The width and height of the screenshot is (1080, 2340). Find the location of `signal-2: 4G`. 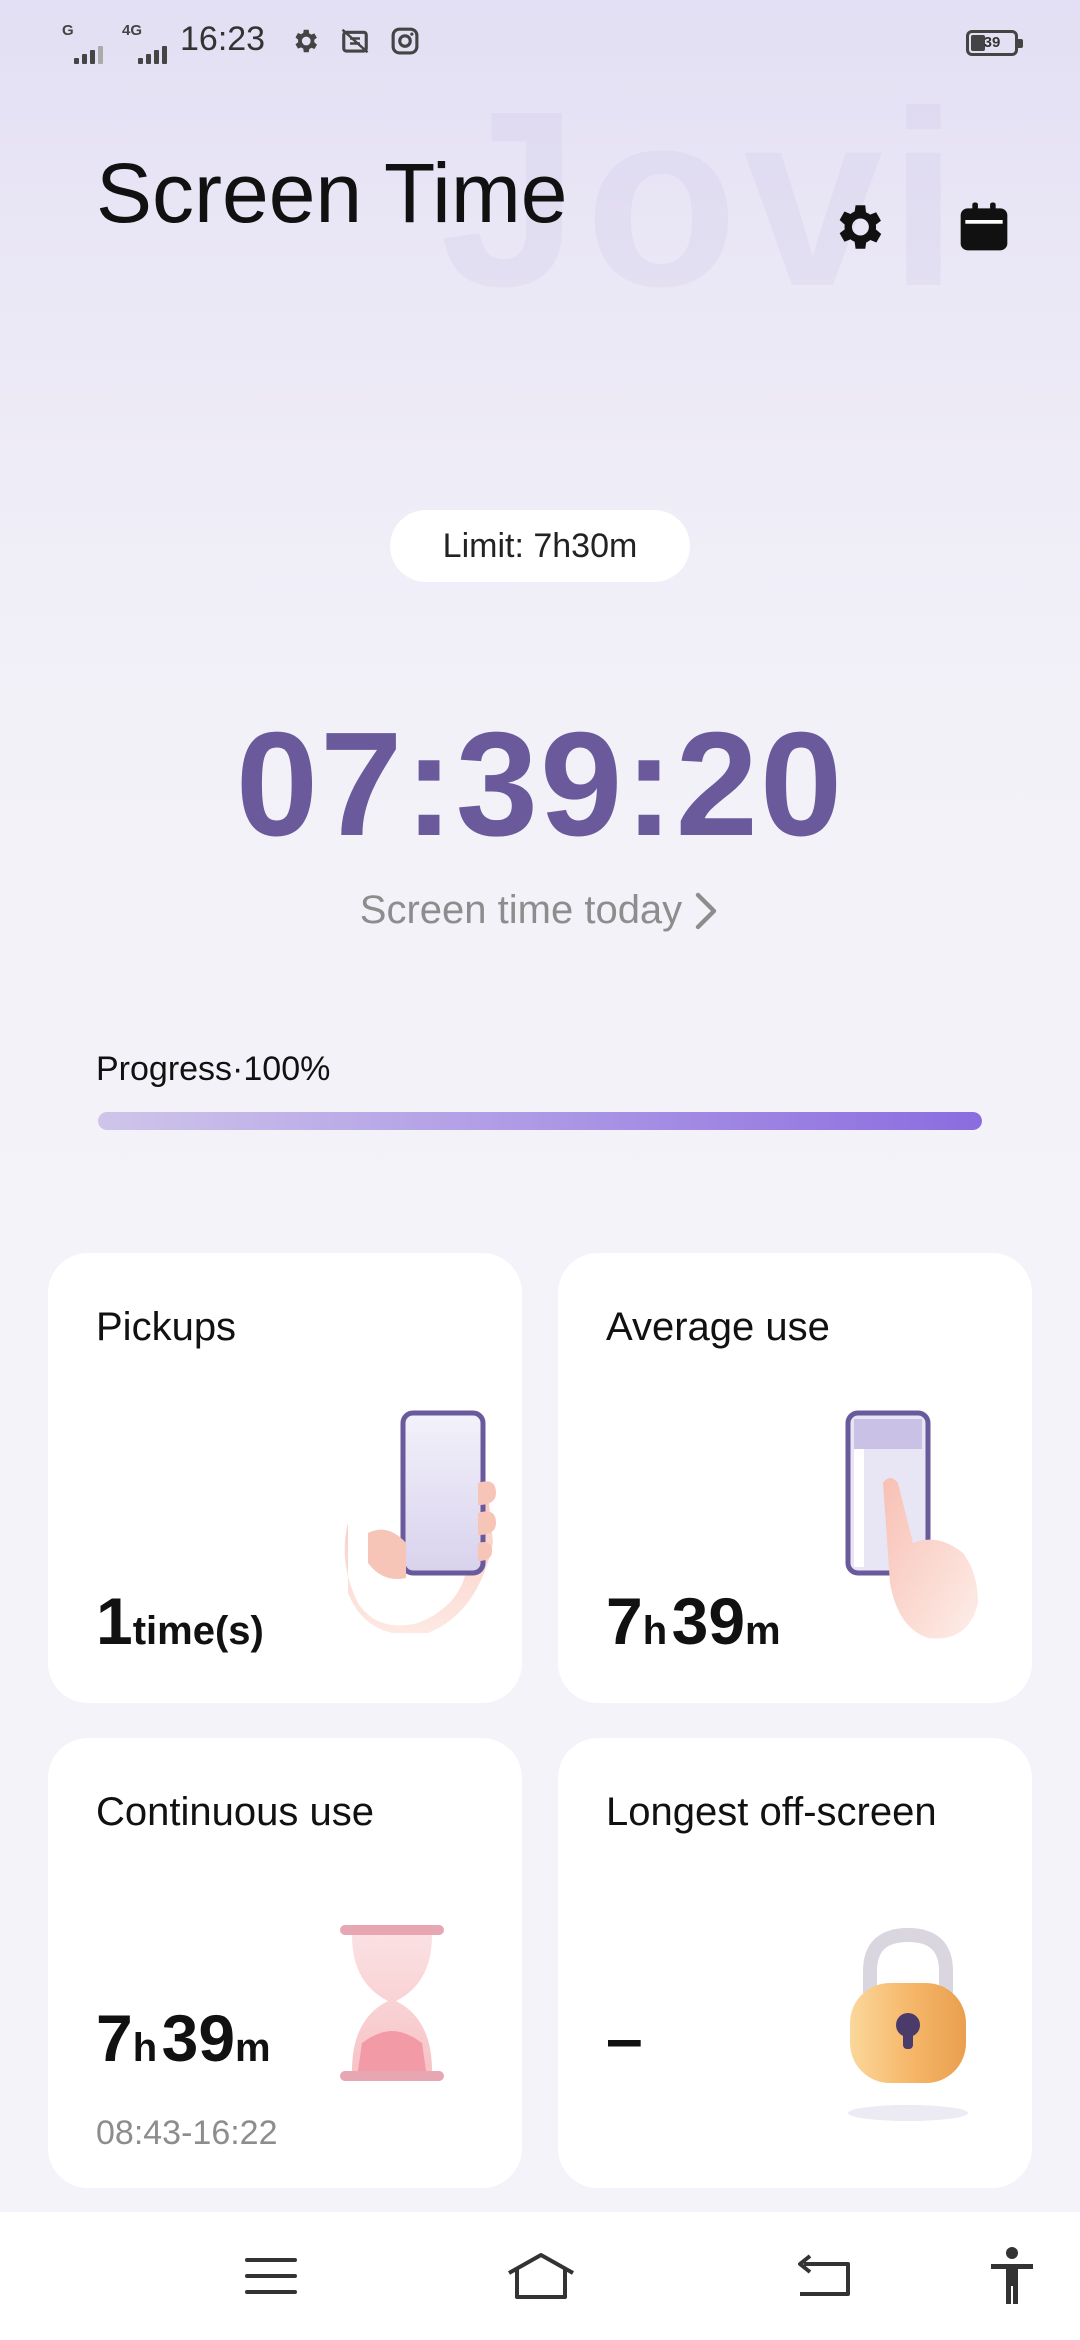

signal-2: 4G is located at coordinates (144, 43).